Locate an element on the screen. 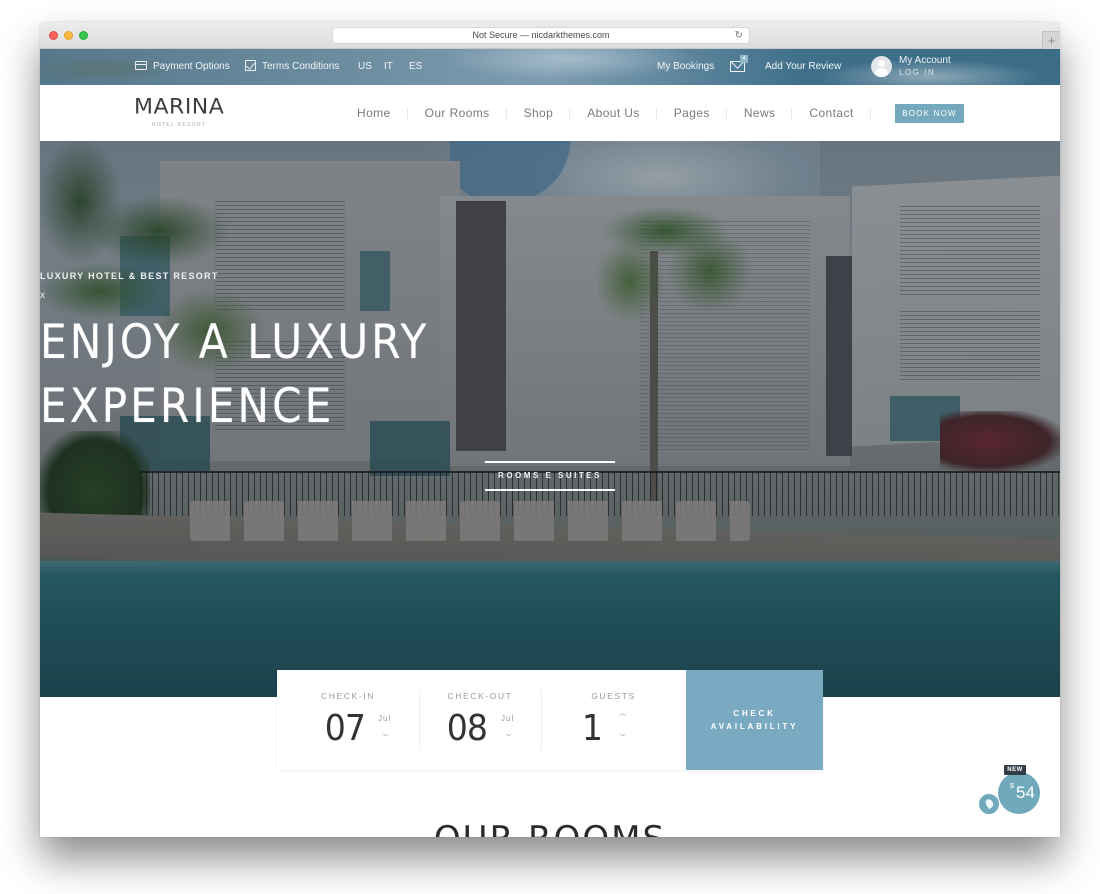 Image resolution: width=1100 pixels, height=894 pixels. hero-title-line-2: EXPERIENCE is located at coordinates (187, 406).